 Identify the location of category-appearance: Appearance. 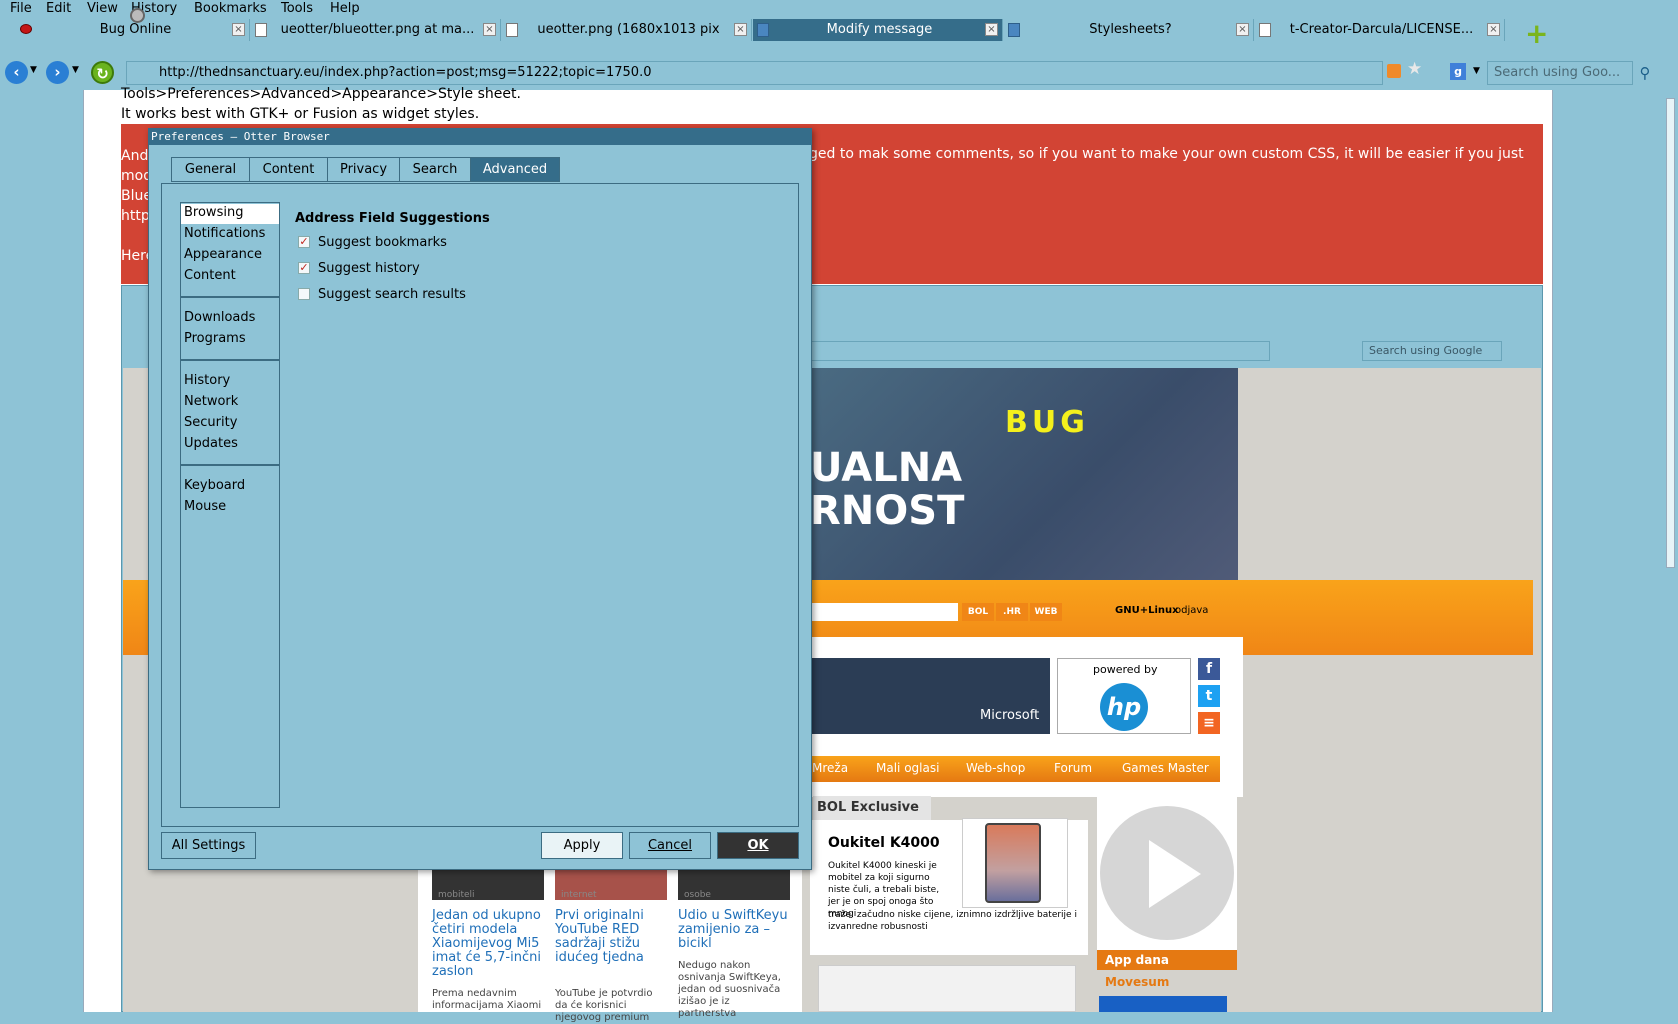
(223, 255).